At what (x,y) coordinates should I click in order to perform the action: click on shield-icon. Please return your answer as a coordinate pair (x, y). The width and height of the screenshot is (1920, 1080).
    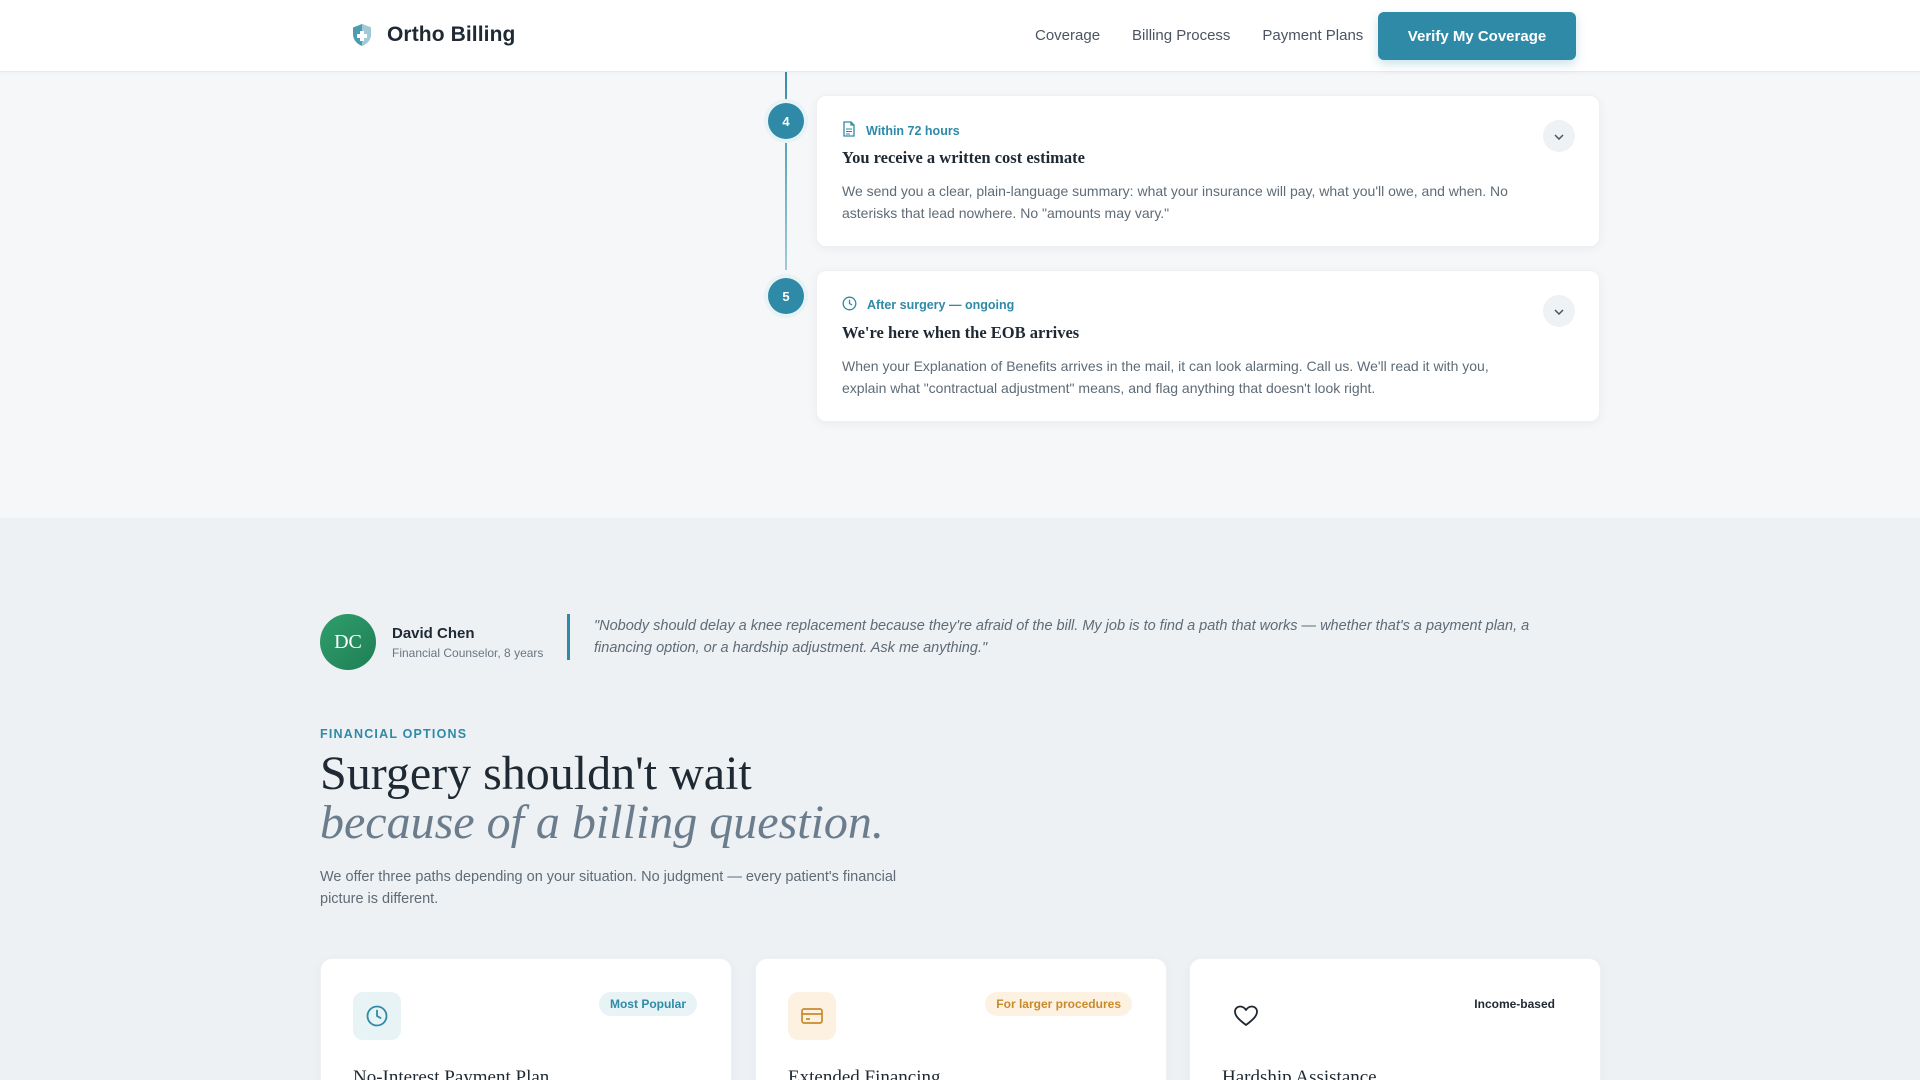
    Looking at the image, I should click on (362, 35).